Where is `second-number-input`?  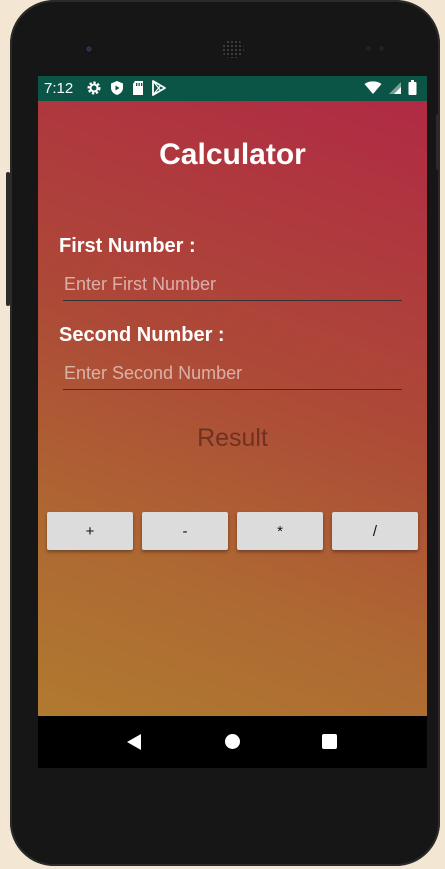
second-number-input is located at coordinates (232, 374).